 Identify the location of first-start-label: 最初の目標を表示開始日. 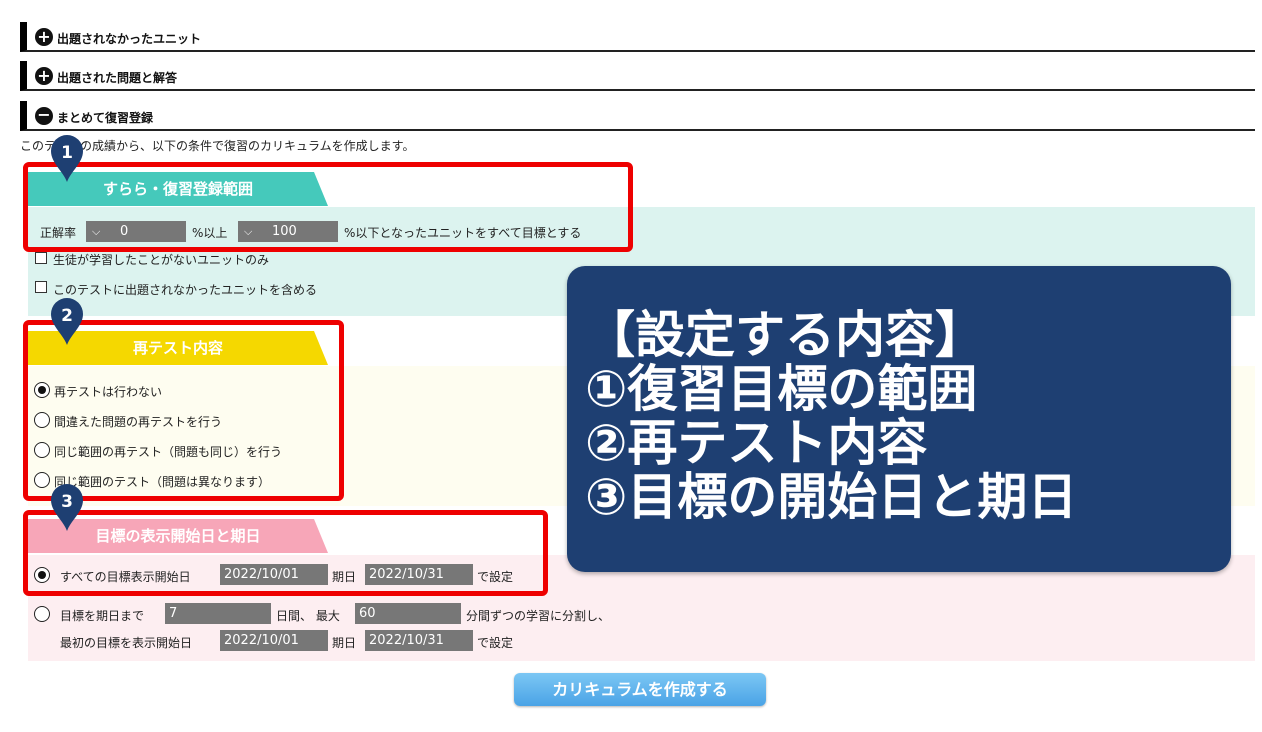
(126, 643).